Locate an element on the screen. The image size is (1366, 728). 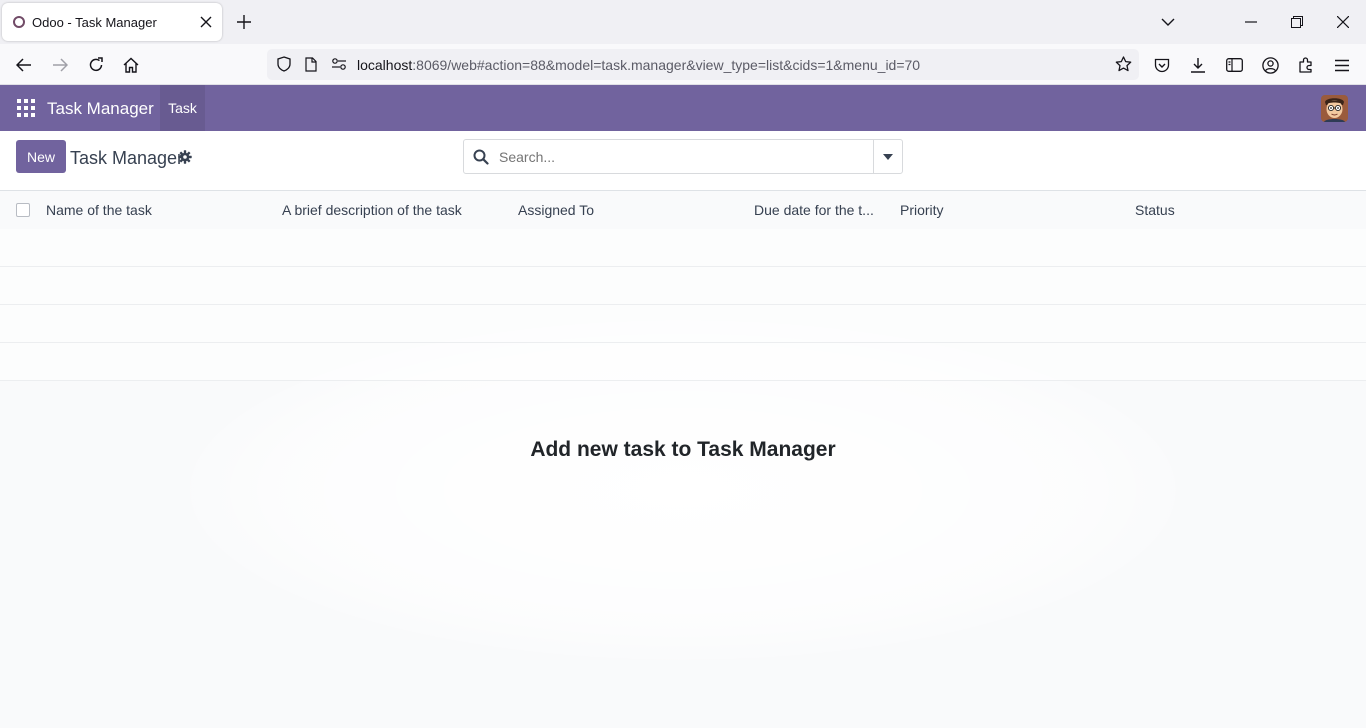
odoo-main-navbar: Task Manager Task is located at coordinates (683, 108).